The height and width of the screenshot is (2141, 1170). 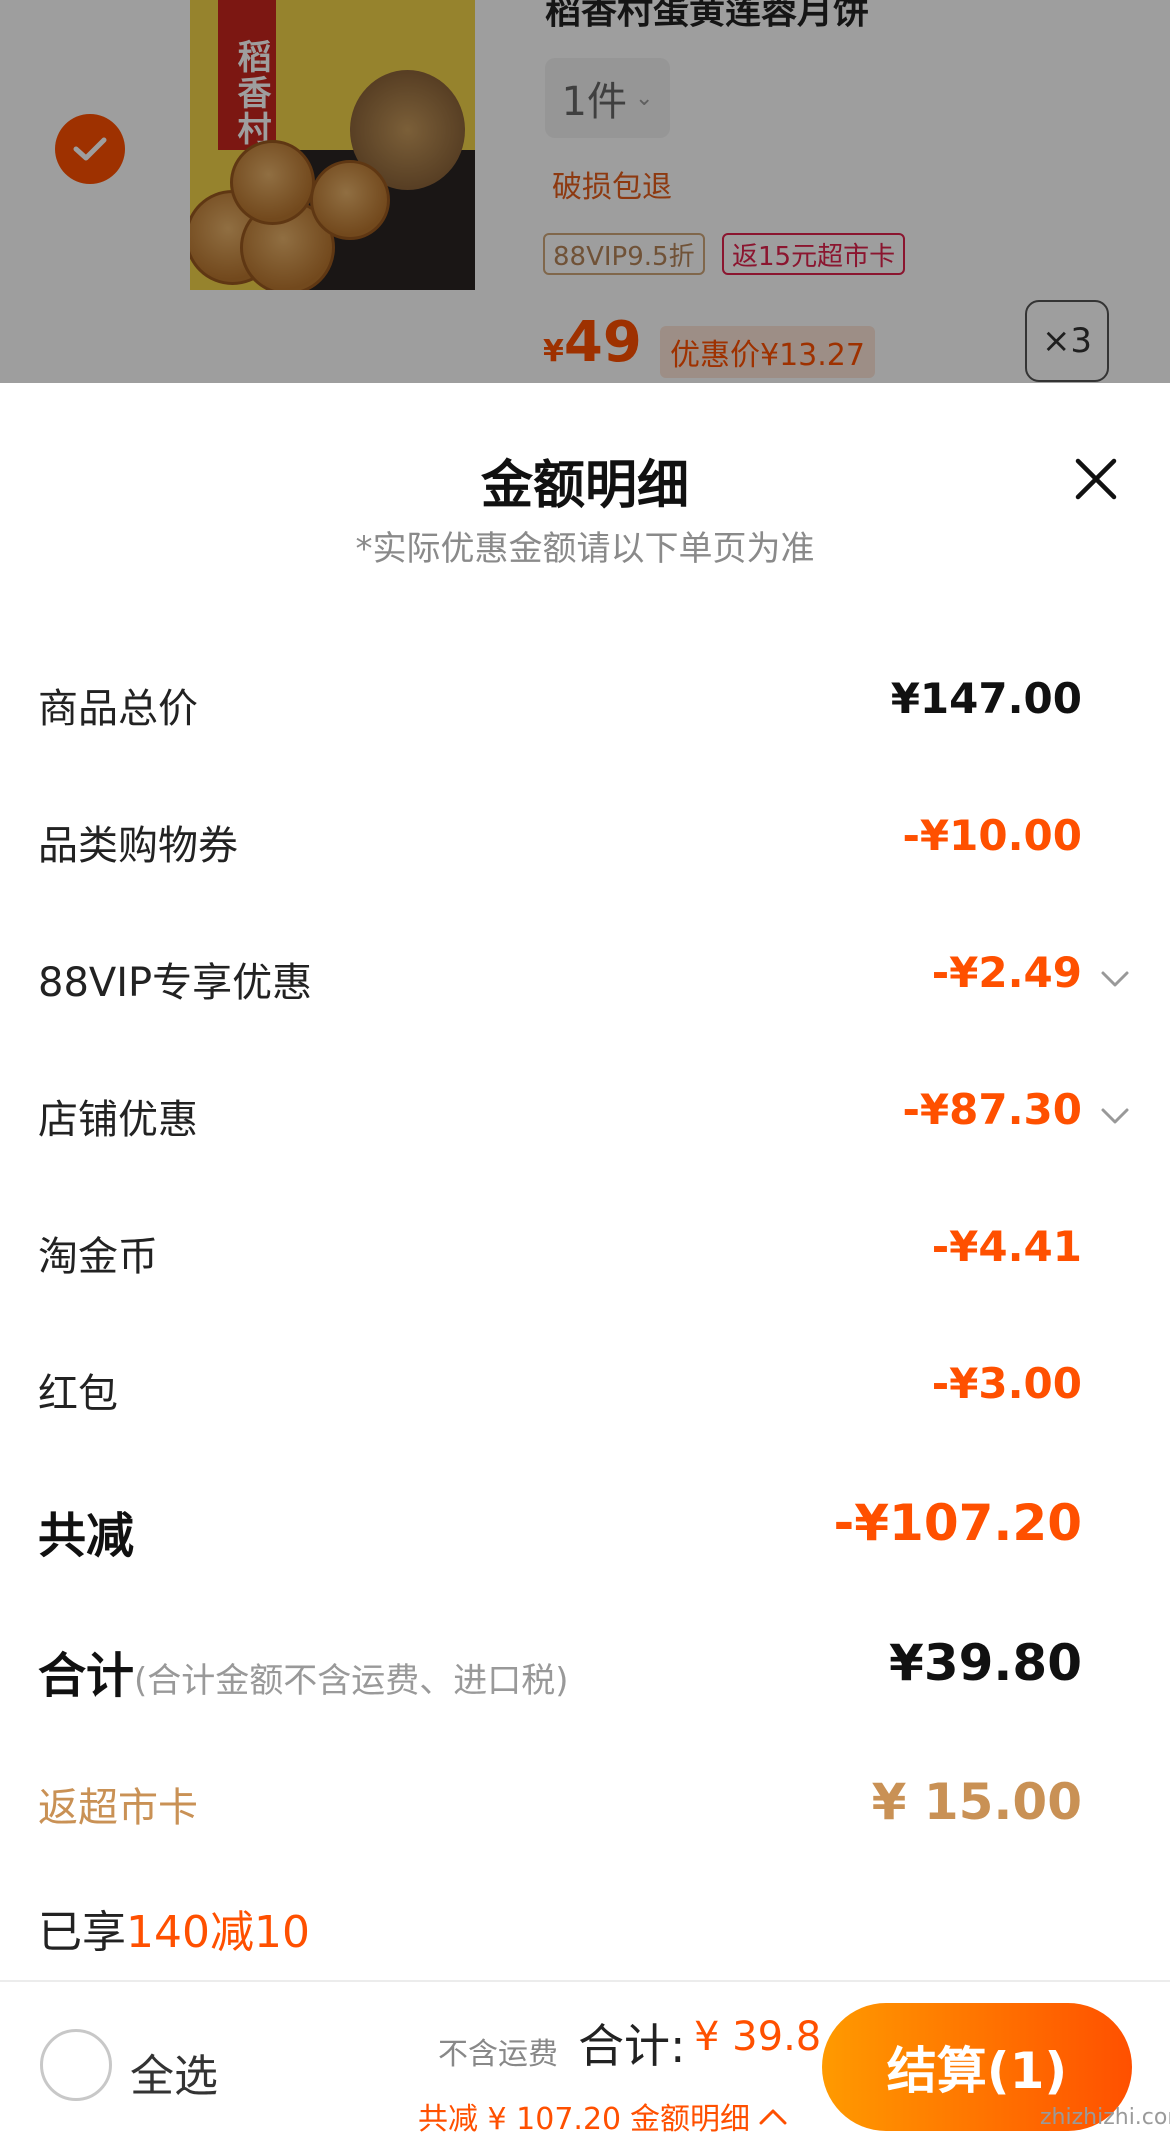 I want to click on row-value: ¥147.00, so click(x=986, y=698).